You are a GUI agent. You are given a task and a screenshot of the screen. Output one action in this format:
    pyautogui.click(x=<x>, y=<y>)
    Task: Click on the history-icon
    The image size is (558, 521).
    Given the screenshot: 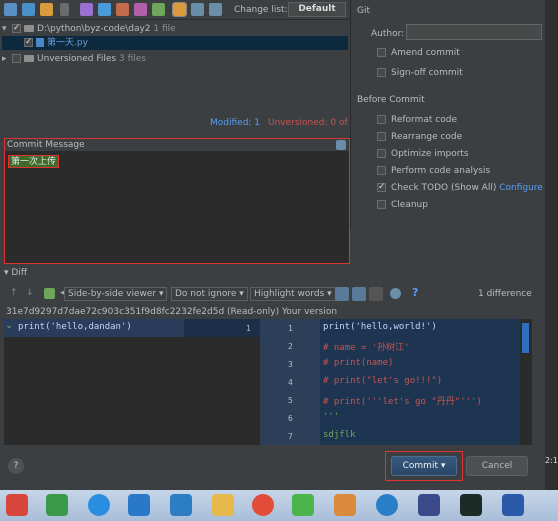 What is the action you would take?
    pyautogui.click(x=86, y=9)
    